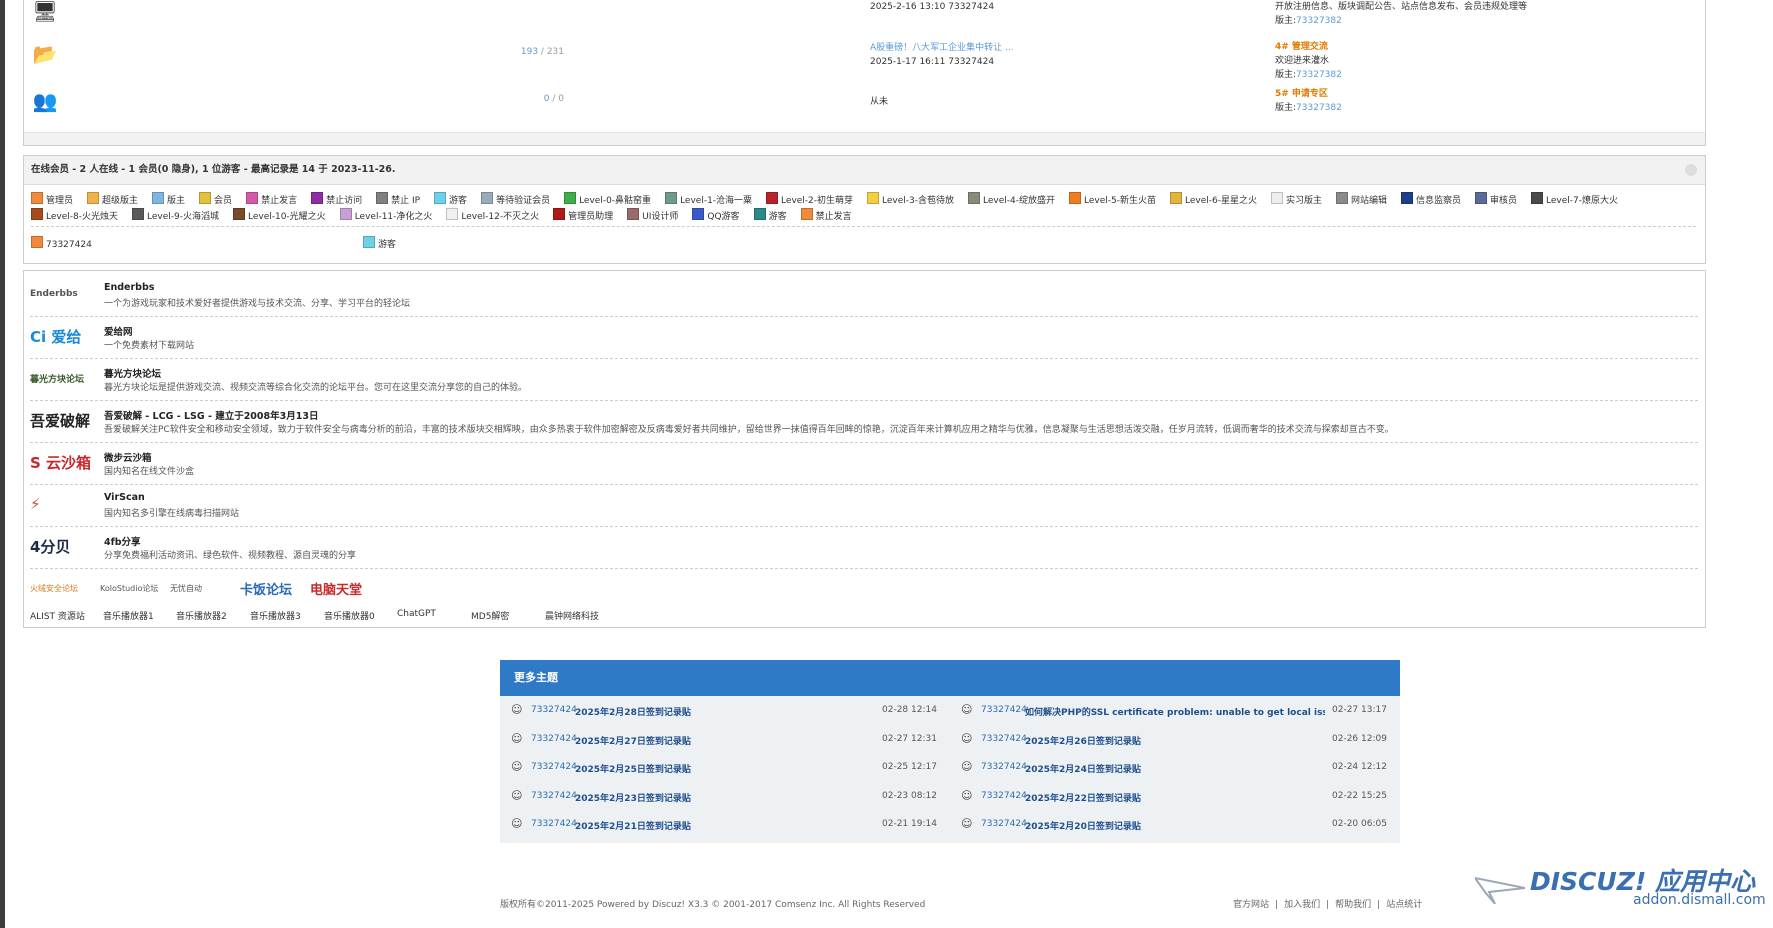 The height and width of the screenshot is (928, 1773). Describe the element at coordinates (725, 767) in the screenshot. I see `more-topic-row: ☺ 73327424 2025年2月25日签到记录贴 02-25 12:17` at that location.